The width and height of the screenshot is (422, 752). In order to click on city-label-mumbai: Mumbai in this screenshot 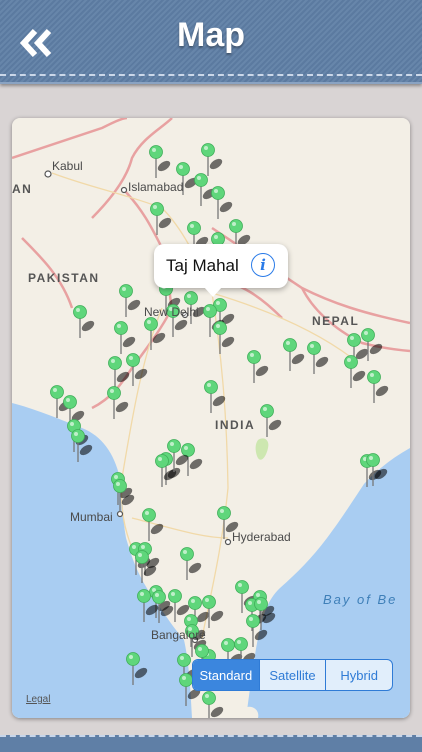, I will do `click(91, 517)`.